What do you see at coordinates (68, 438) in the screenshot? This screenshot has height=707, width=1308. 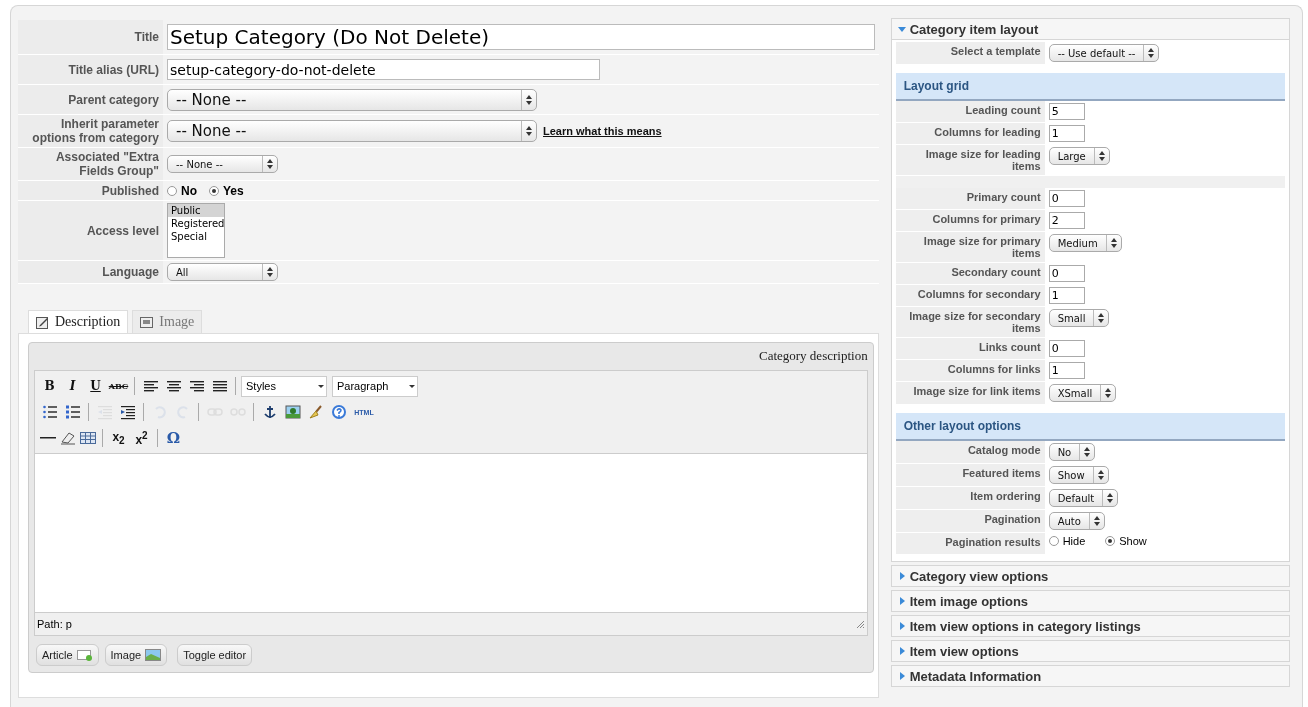 I see `eraser-icon` at bounding box center [68, 438].